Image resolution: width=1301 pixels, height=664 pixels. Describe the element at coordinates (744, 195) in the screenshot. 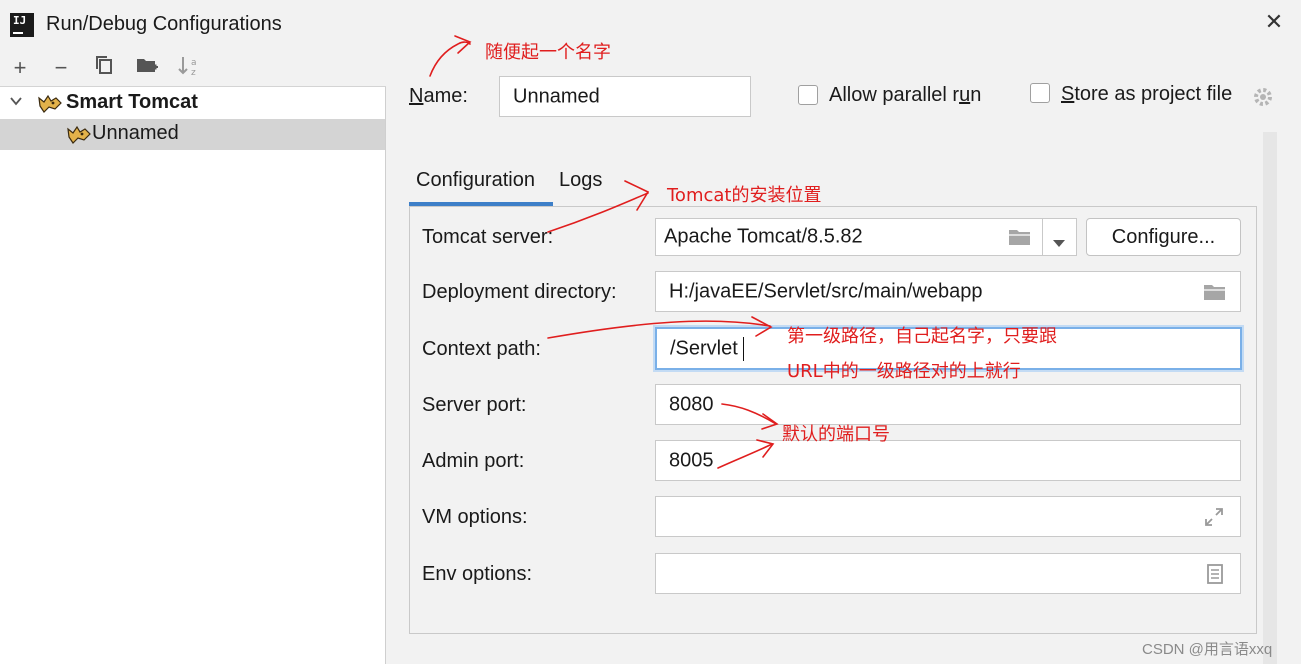

I see `tomcat-annotation: Tomcat的安装位置` at that location.